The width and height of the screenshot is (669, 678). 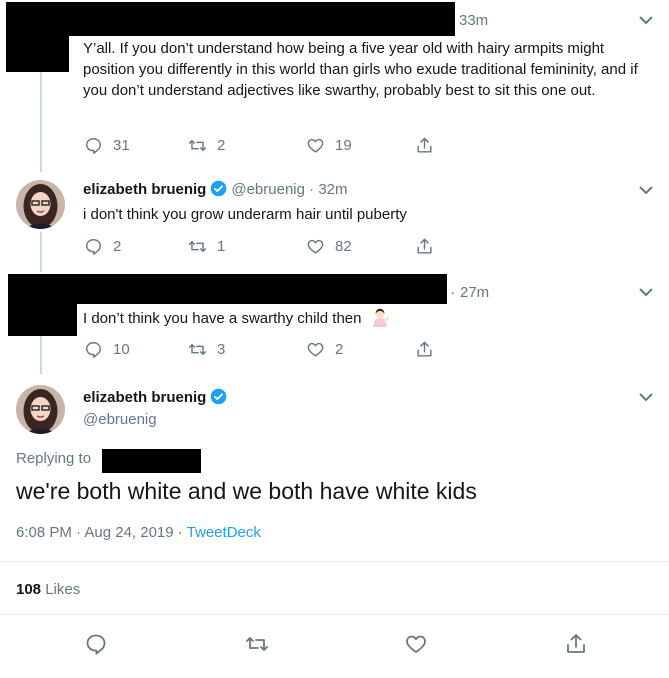 I want to click on retweet-button: 1, so click(x=206, y=246).